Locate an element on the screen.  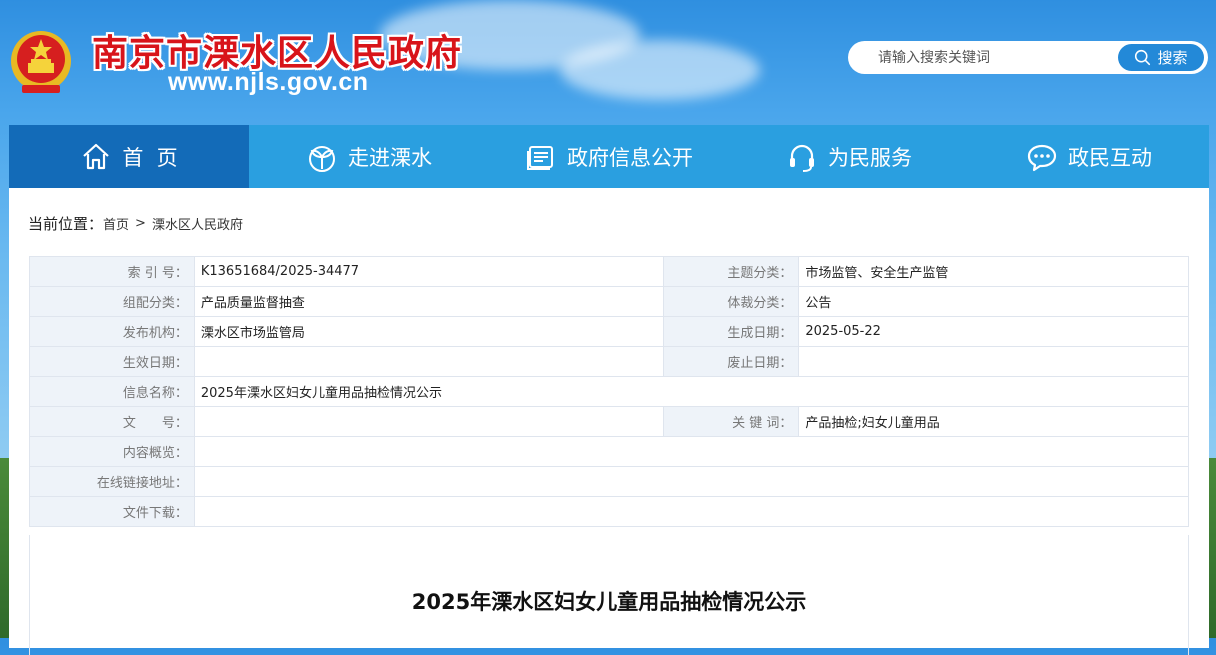
site-url: www.njls.gov.cn is located at coordinates (268, 82).